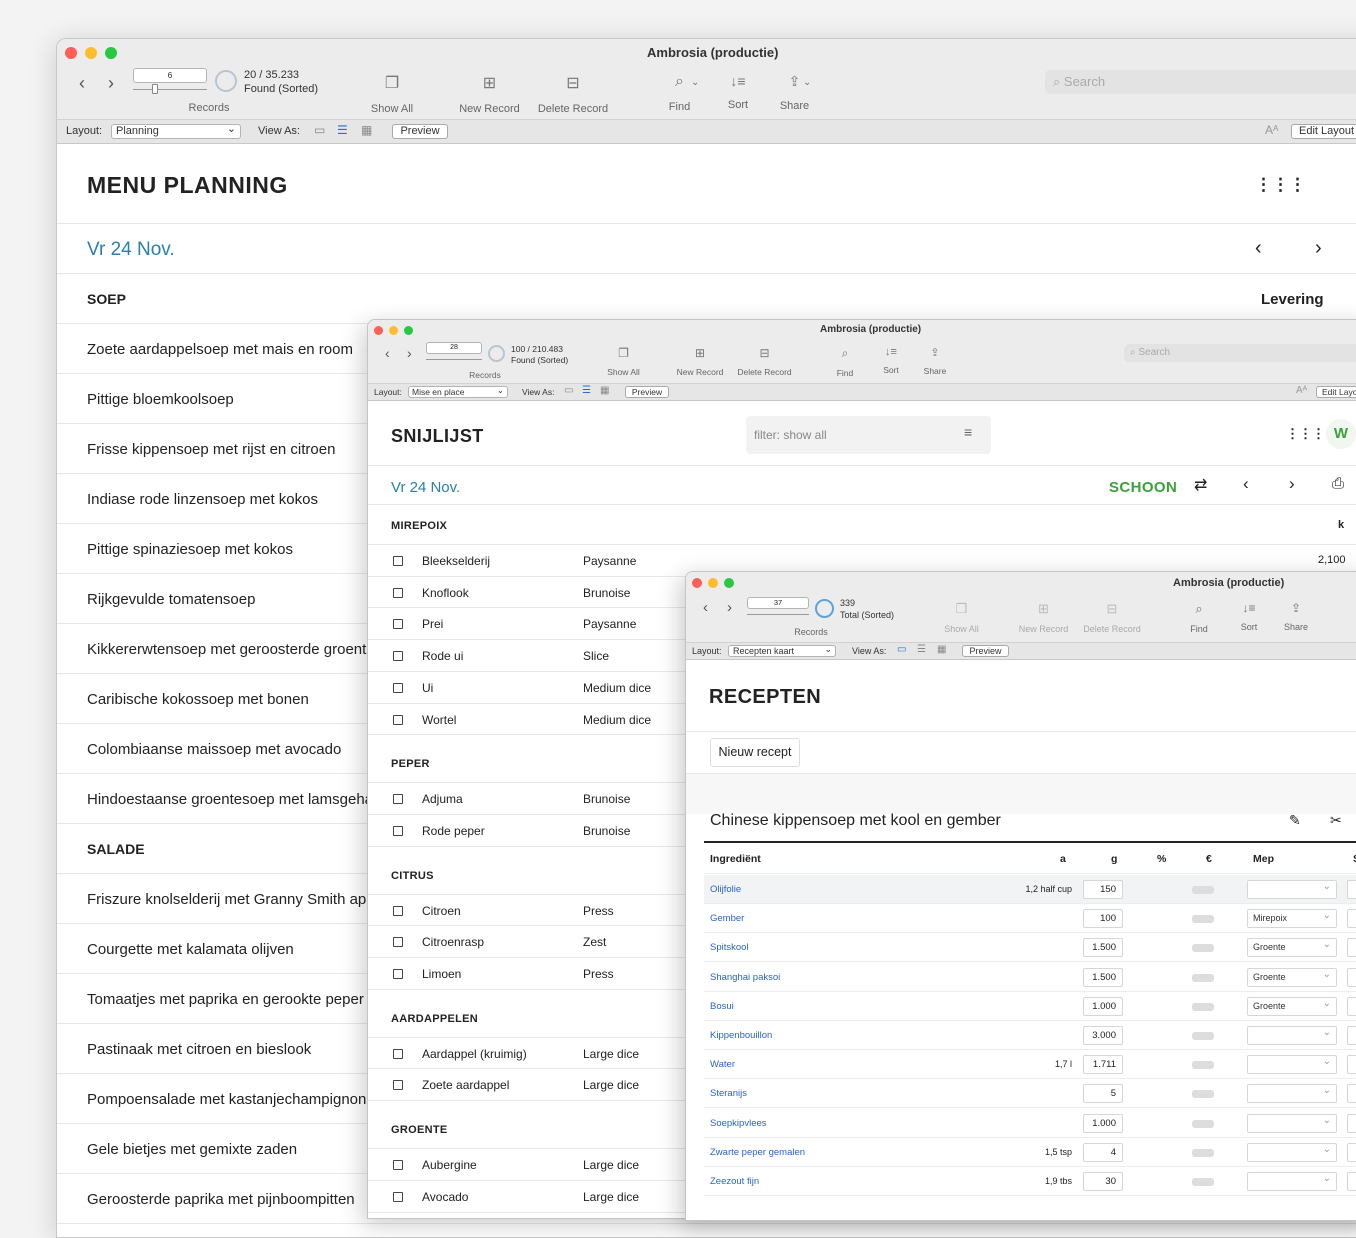  Describe the element at coordinates (868, 435) in the screenshot. I see `filter-field: filter: show all ≡` at that location.